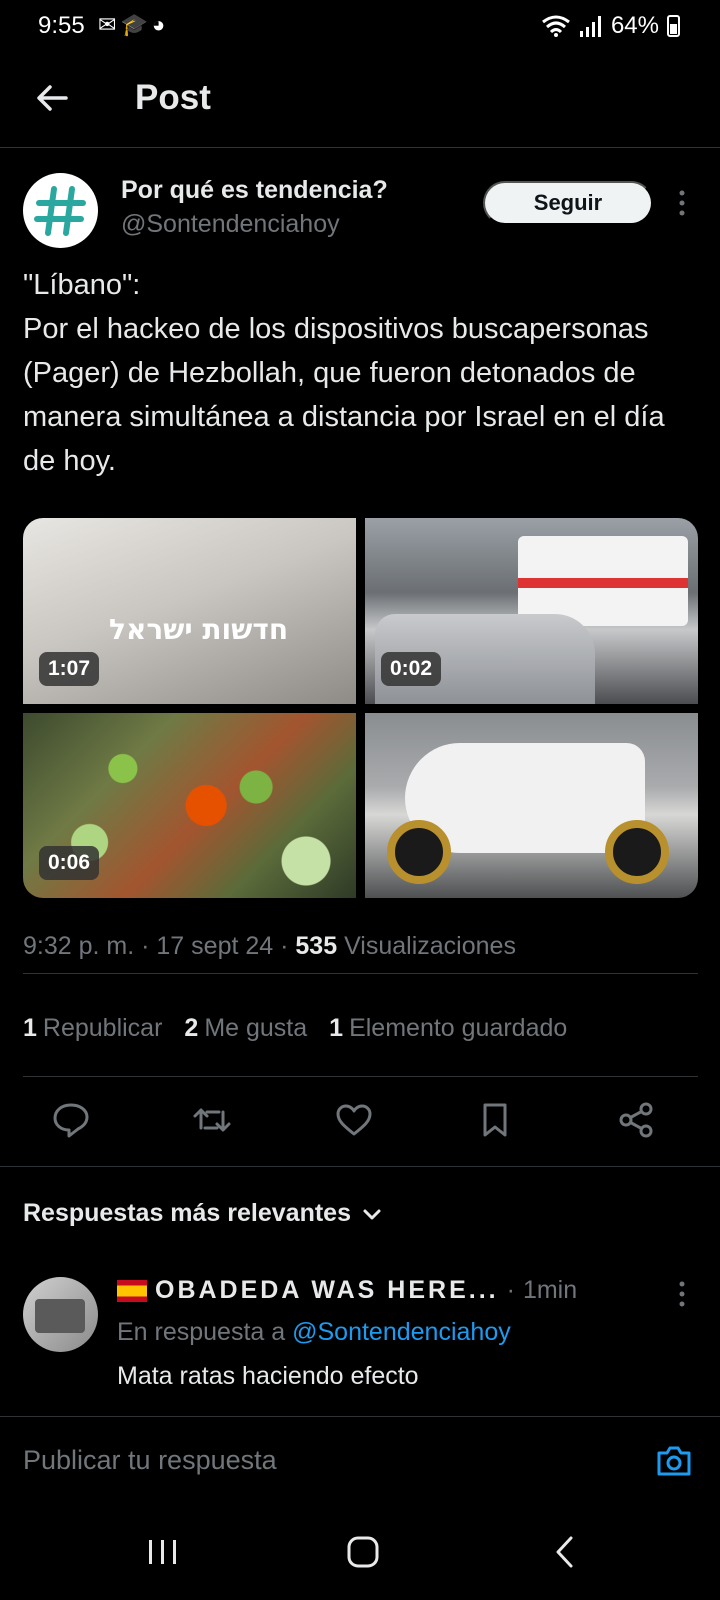  What do you see at coordinates (495, 1120) in the screenshot?
I see `bookmark-icon` at bounding box center [495, 1120].